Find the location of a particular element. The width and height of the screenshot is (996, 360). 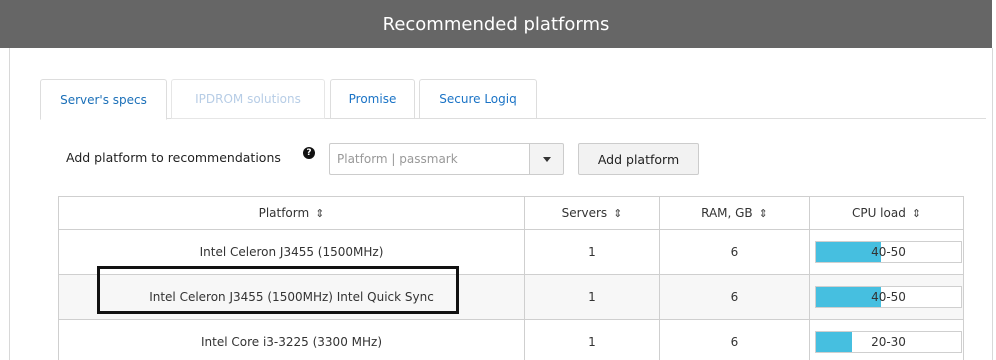

table-row: Intel Core i3-3225 (3300 MHz) 1 6 20-30 is located at coordinates (511, 339).